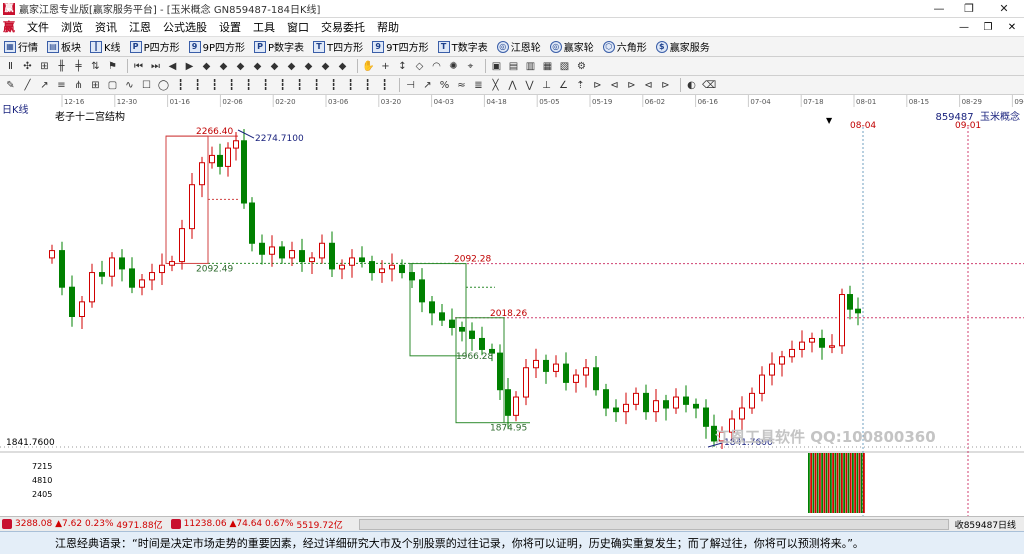 The width and height of the screenshot is (1024, 555). Describe the element at coordinates (519, 47) in the screenshot. I see `toolbar-gann-wheel-button: ◎ 江恩轮` at that location.